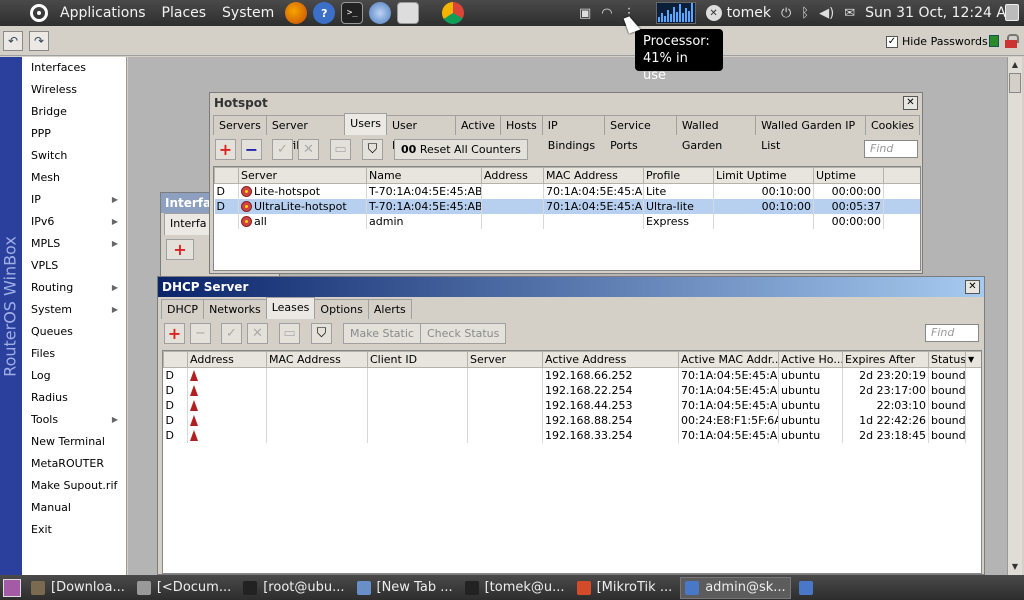 Image resolution: width=1024 pixels, height=600 pixels. Describe the element at coordinates (74, 134) in the screenshot. I see `sidebar-item-ppp: PPP` at that location.